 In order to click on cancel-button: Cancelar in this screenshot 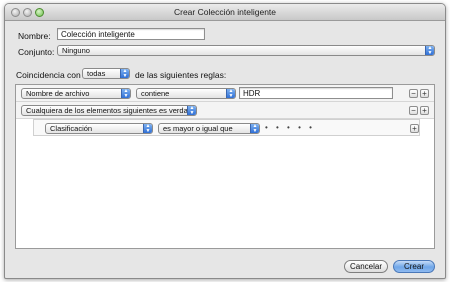, I will do `click(366, 266)`.